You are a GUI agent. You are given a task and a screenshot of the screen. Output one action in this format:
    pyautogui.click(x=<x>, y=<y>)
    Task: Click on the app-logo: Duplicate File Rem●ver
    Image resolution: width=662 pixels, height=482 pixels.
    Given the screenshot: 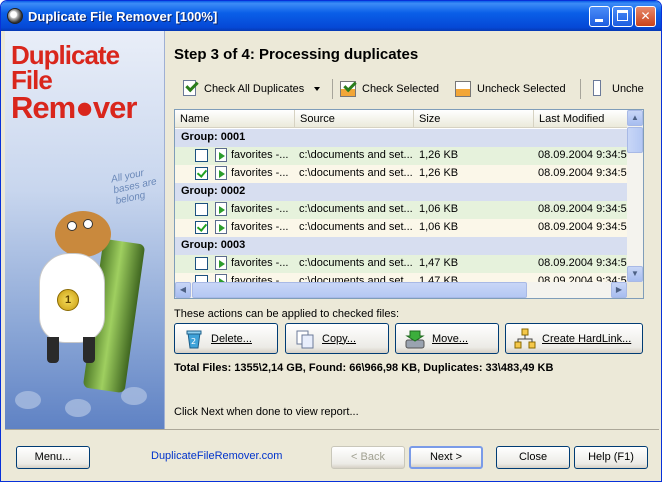 What is the action you would take?
    pyautogui.click(x=87, y=82)
    